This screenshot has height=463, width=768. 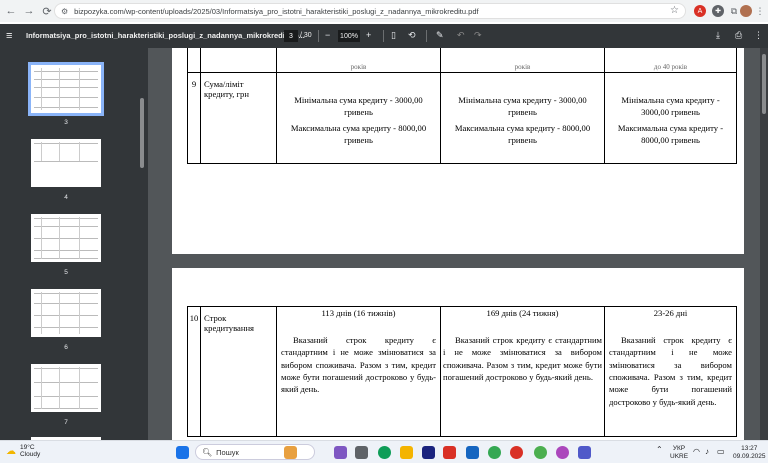 What do you see at coordinates (393, 35) in the screenshot?
I see `fit-page-icon: ▯` at bounding box center [393, 35].